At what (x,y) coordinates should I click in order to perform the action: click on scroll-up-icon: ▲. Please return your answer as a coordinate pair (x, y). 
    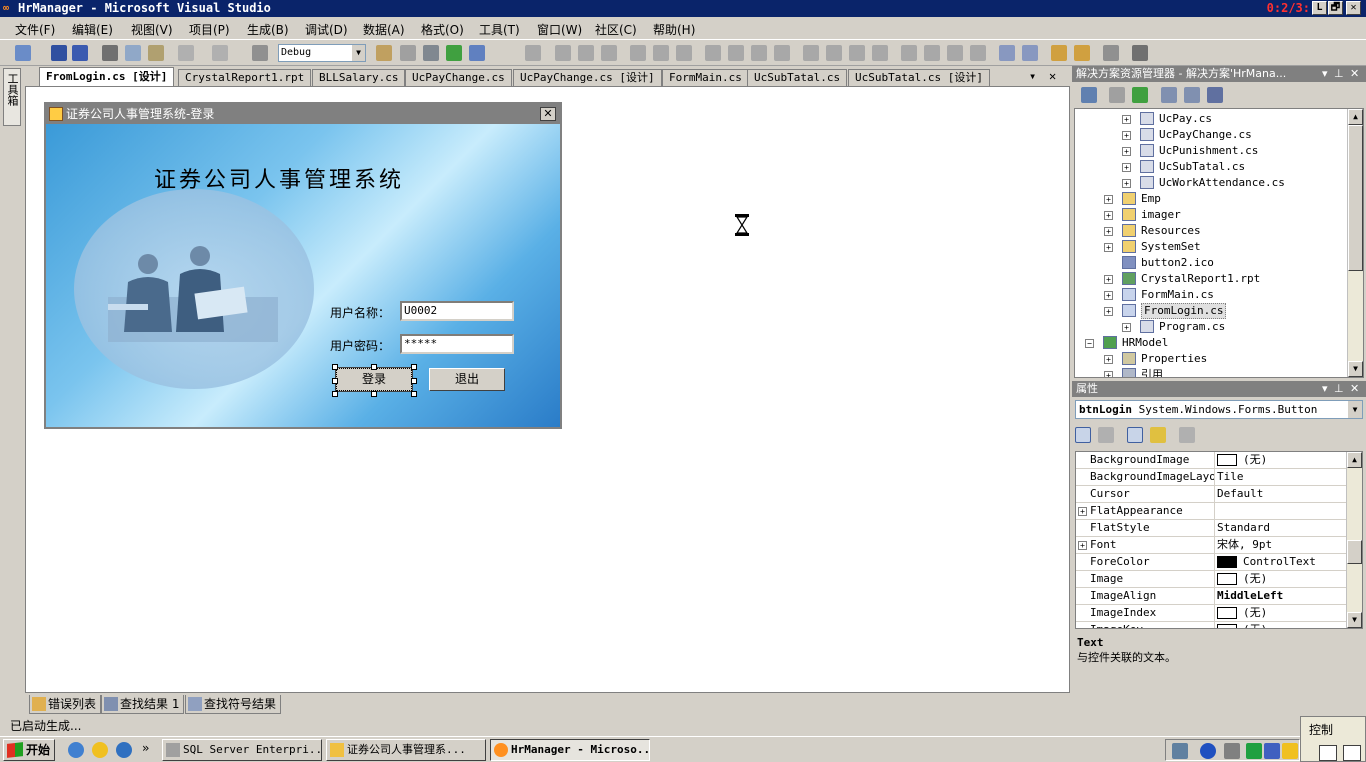
    Looking at the image, I should click on (1355, 117).